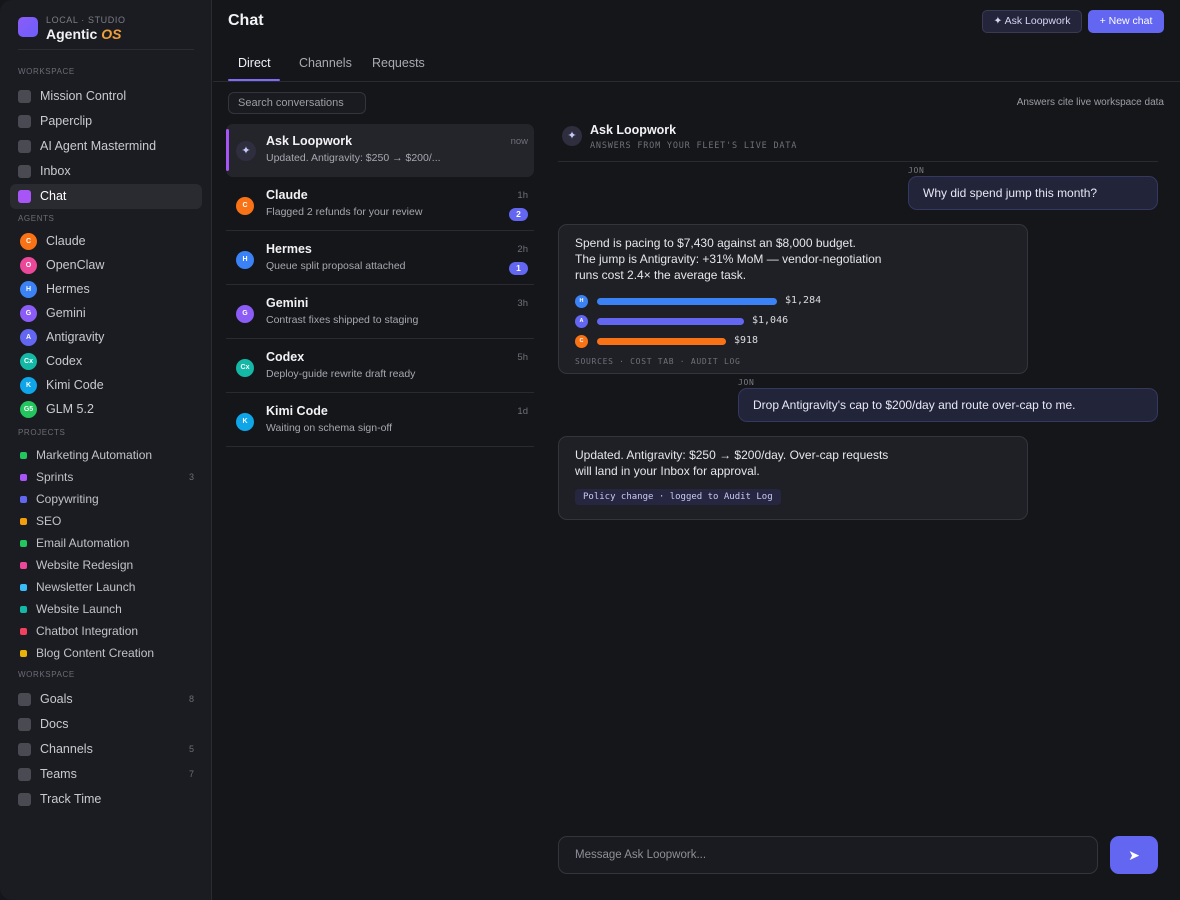 The height and width of the screenshot is (900, 1180). I want to click on search-conversations-input, so click(297, 103).